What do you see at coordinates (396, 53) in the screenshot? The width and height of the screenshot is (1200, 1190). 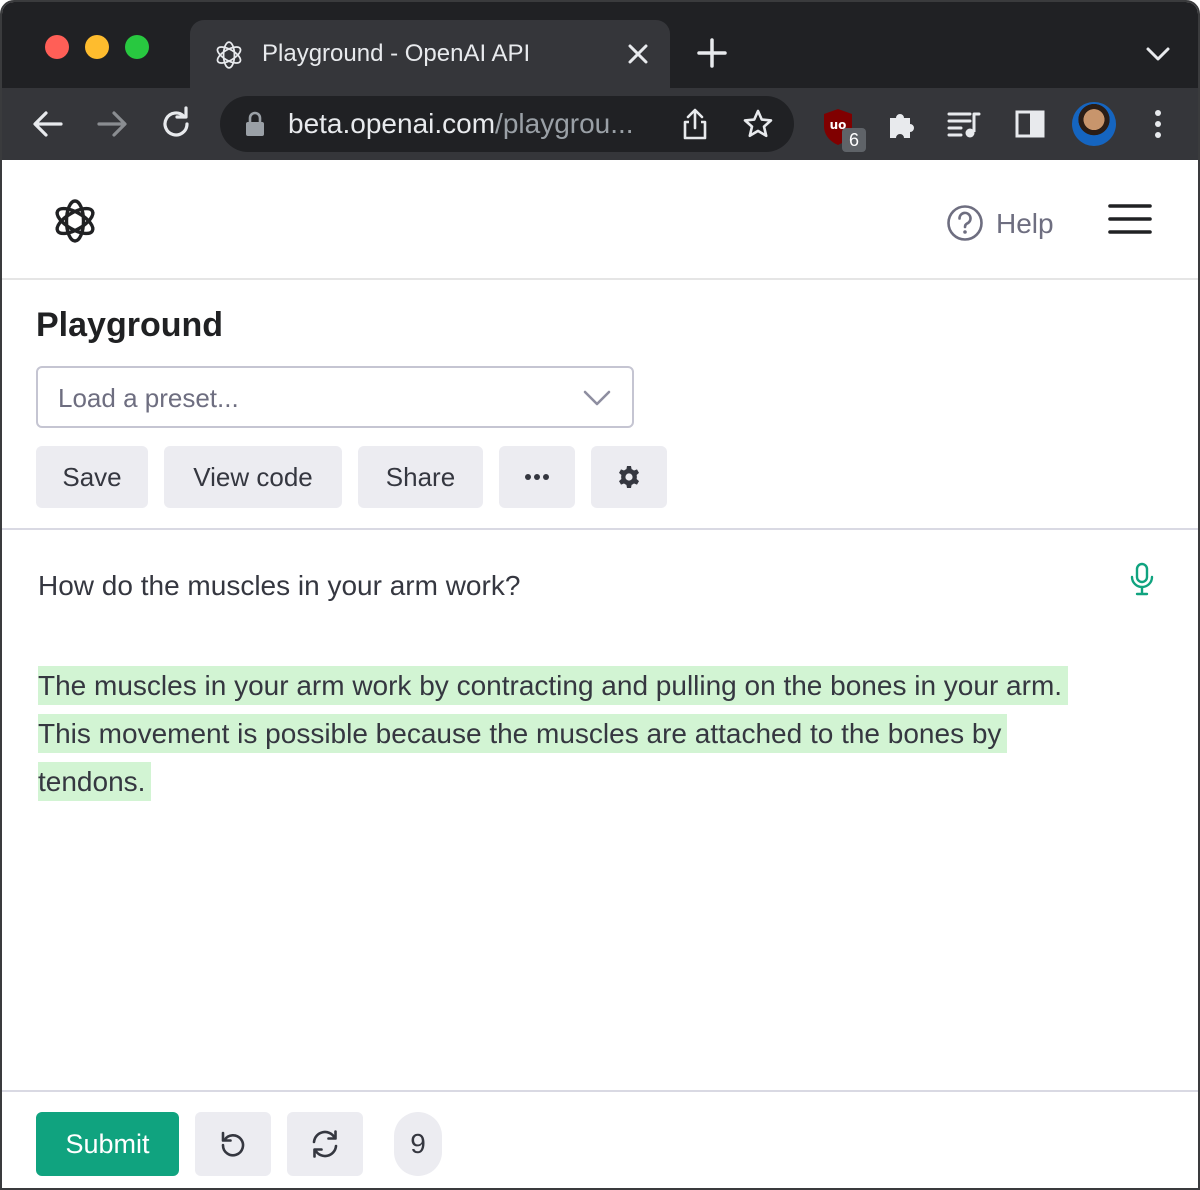 I see `tab-title: Playground - OpenAI API` at bounding box center [396, 53].